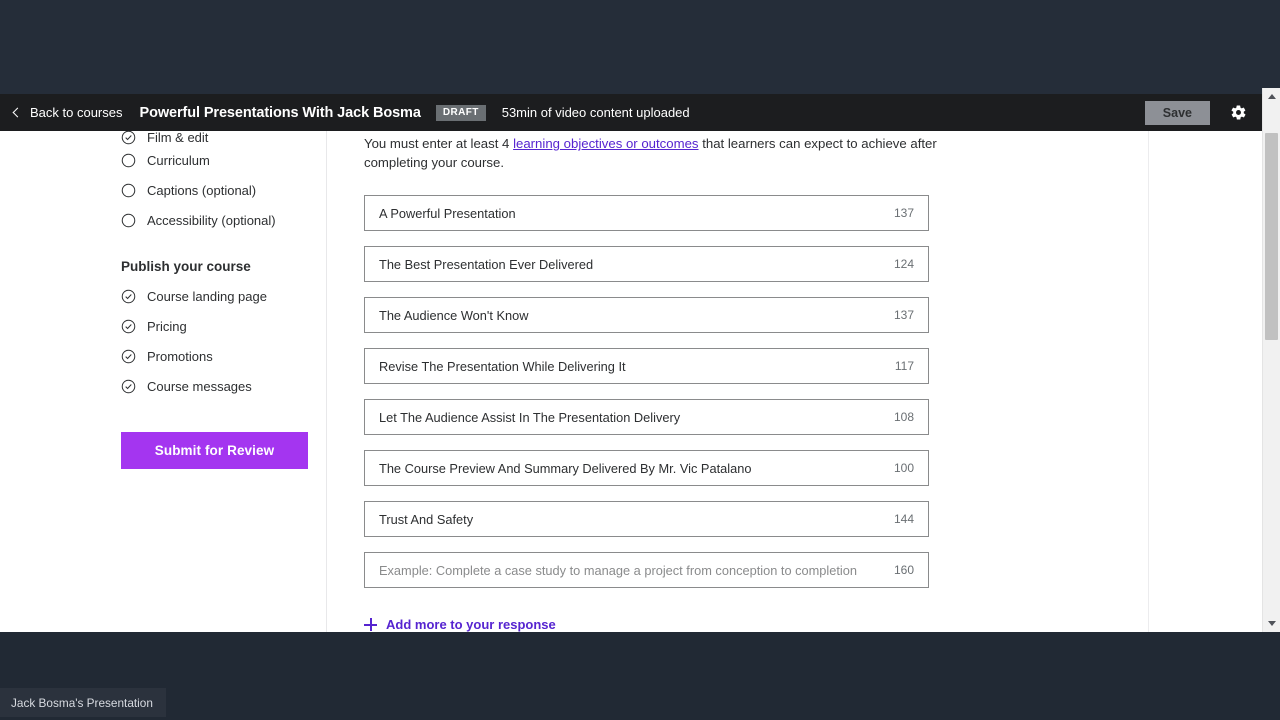  What do you see at coordinates (280, 112) in the screenshot?
I see `page-title: Powerful Presentations With Jack Bosma` at bounding box center [280, 112].